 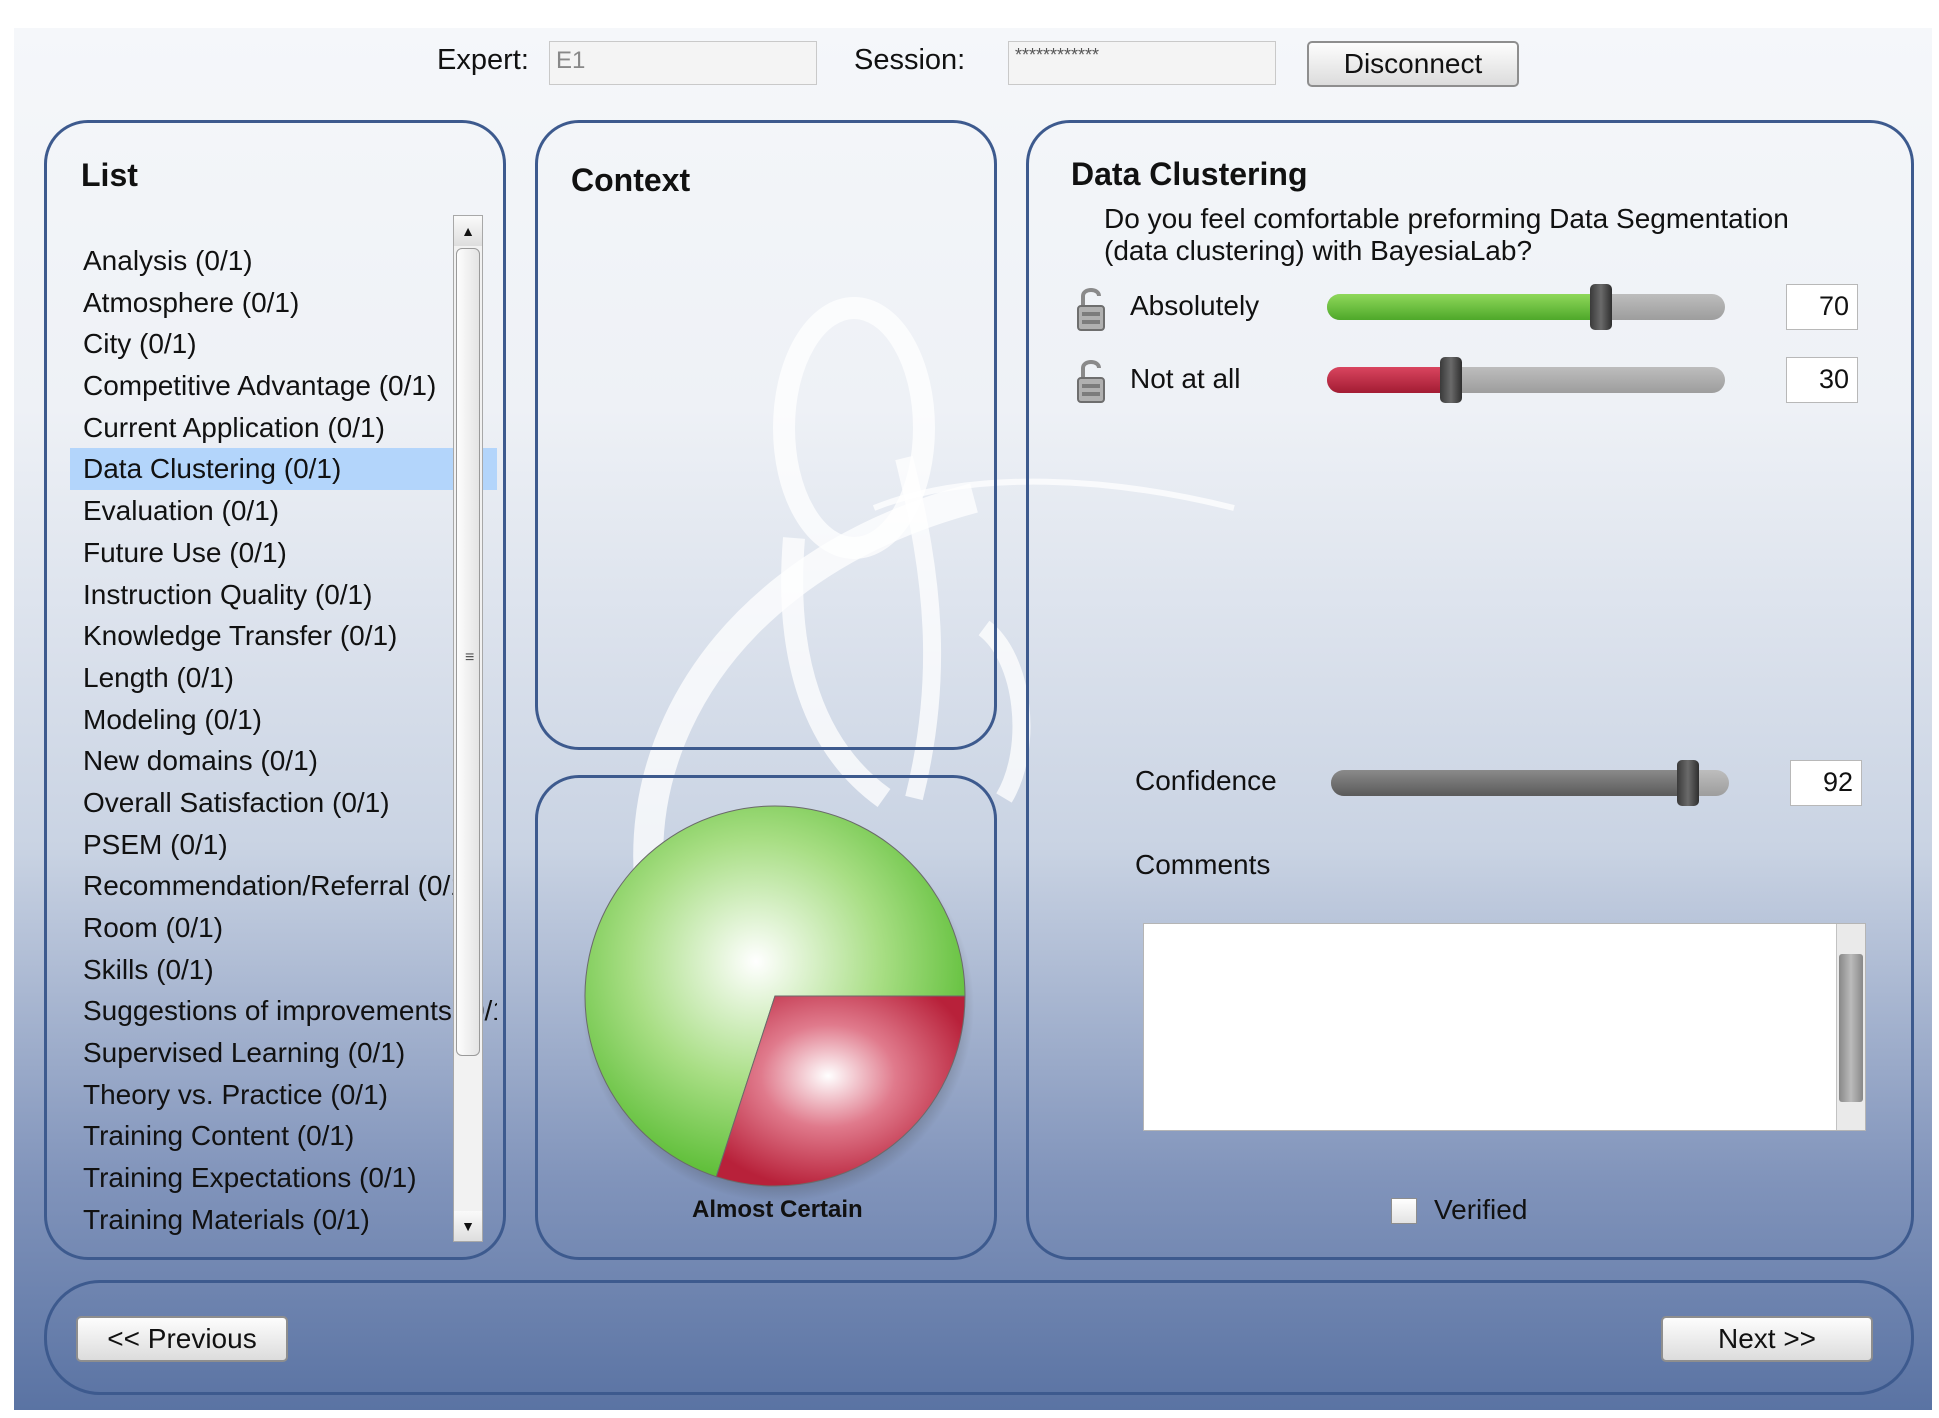 What do you see at coordinates (283, 303) in the screenshot?
I see `list-item: Atmosphere (0/1)` at bounding box center [283, 303].